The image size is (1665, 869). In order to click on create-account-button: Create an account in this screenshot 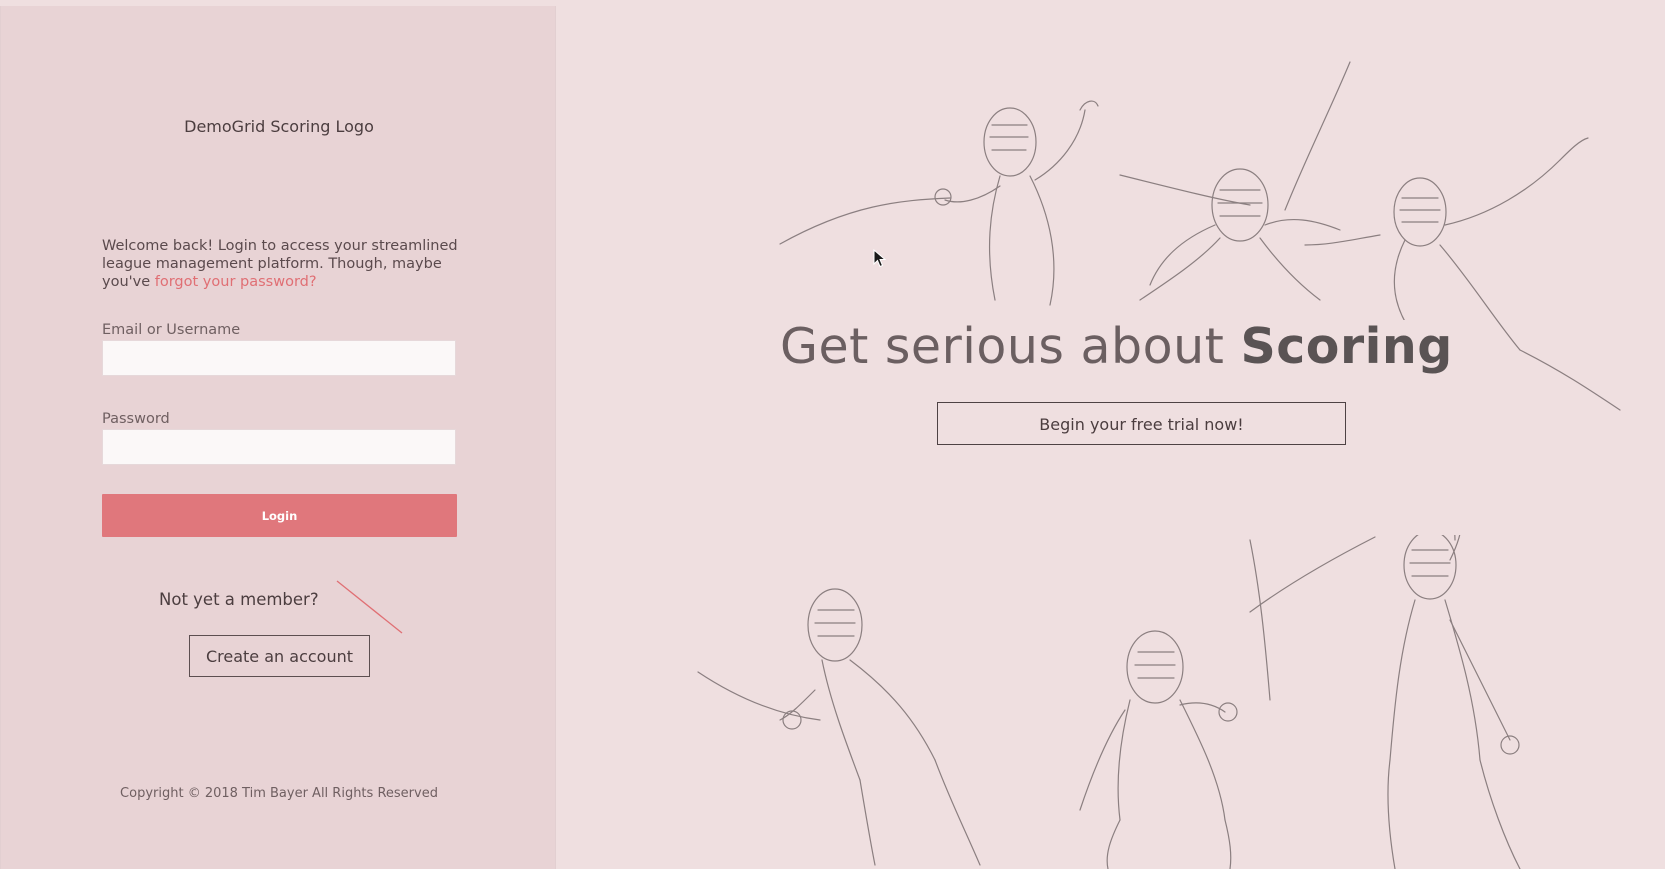, I will do `click(279, 656)`.